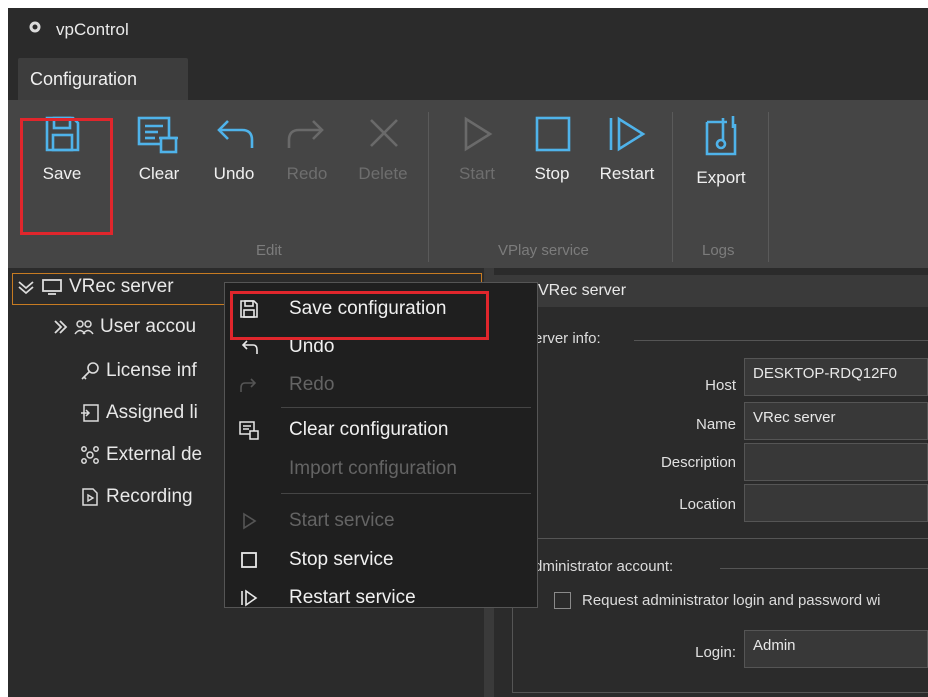 This screenshot has width=928, height=697. I want to click on menu-item-label: Redo, so click(312, 384).